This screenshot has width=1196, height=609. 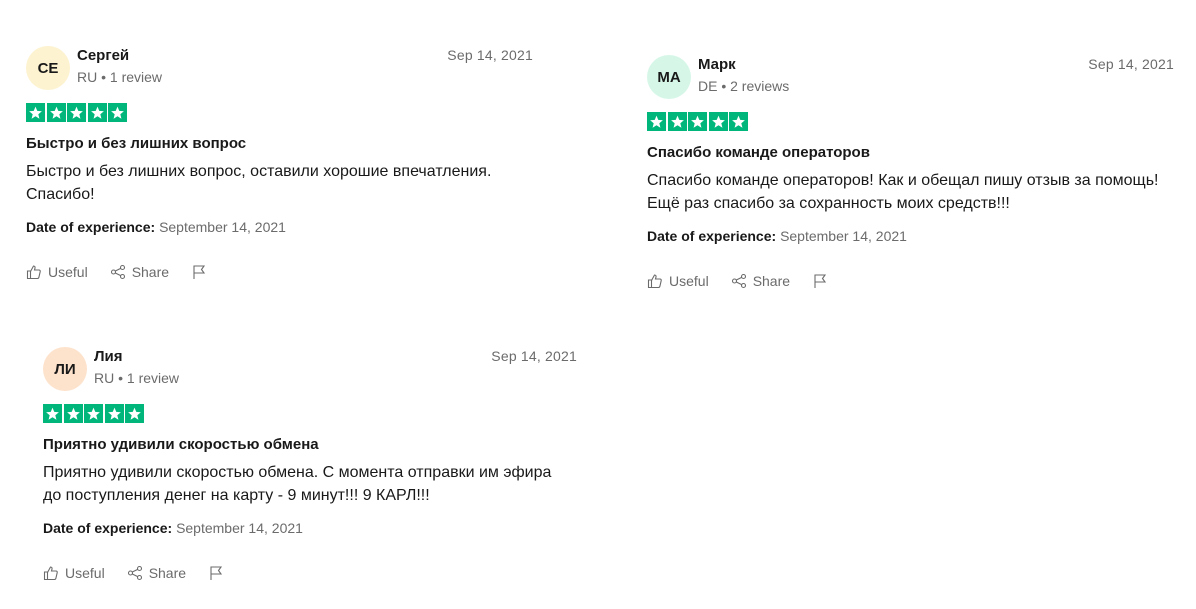 What do you see at coordinates (108, 356) in the screenshot?
I see `reviewer-name: Лия` at bounding box center [108, 356].